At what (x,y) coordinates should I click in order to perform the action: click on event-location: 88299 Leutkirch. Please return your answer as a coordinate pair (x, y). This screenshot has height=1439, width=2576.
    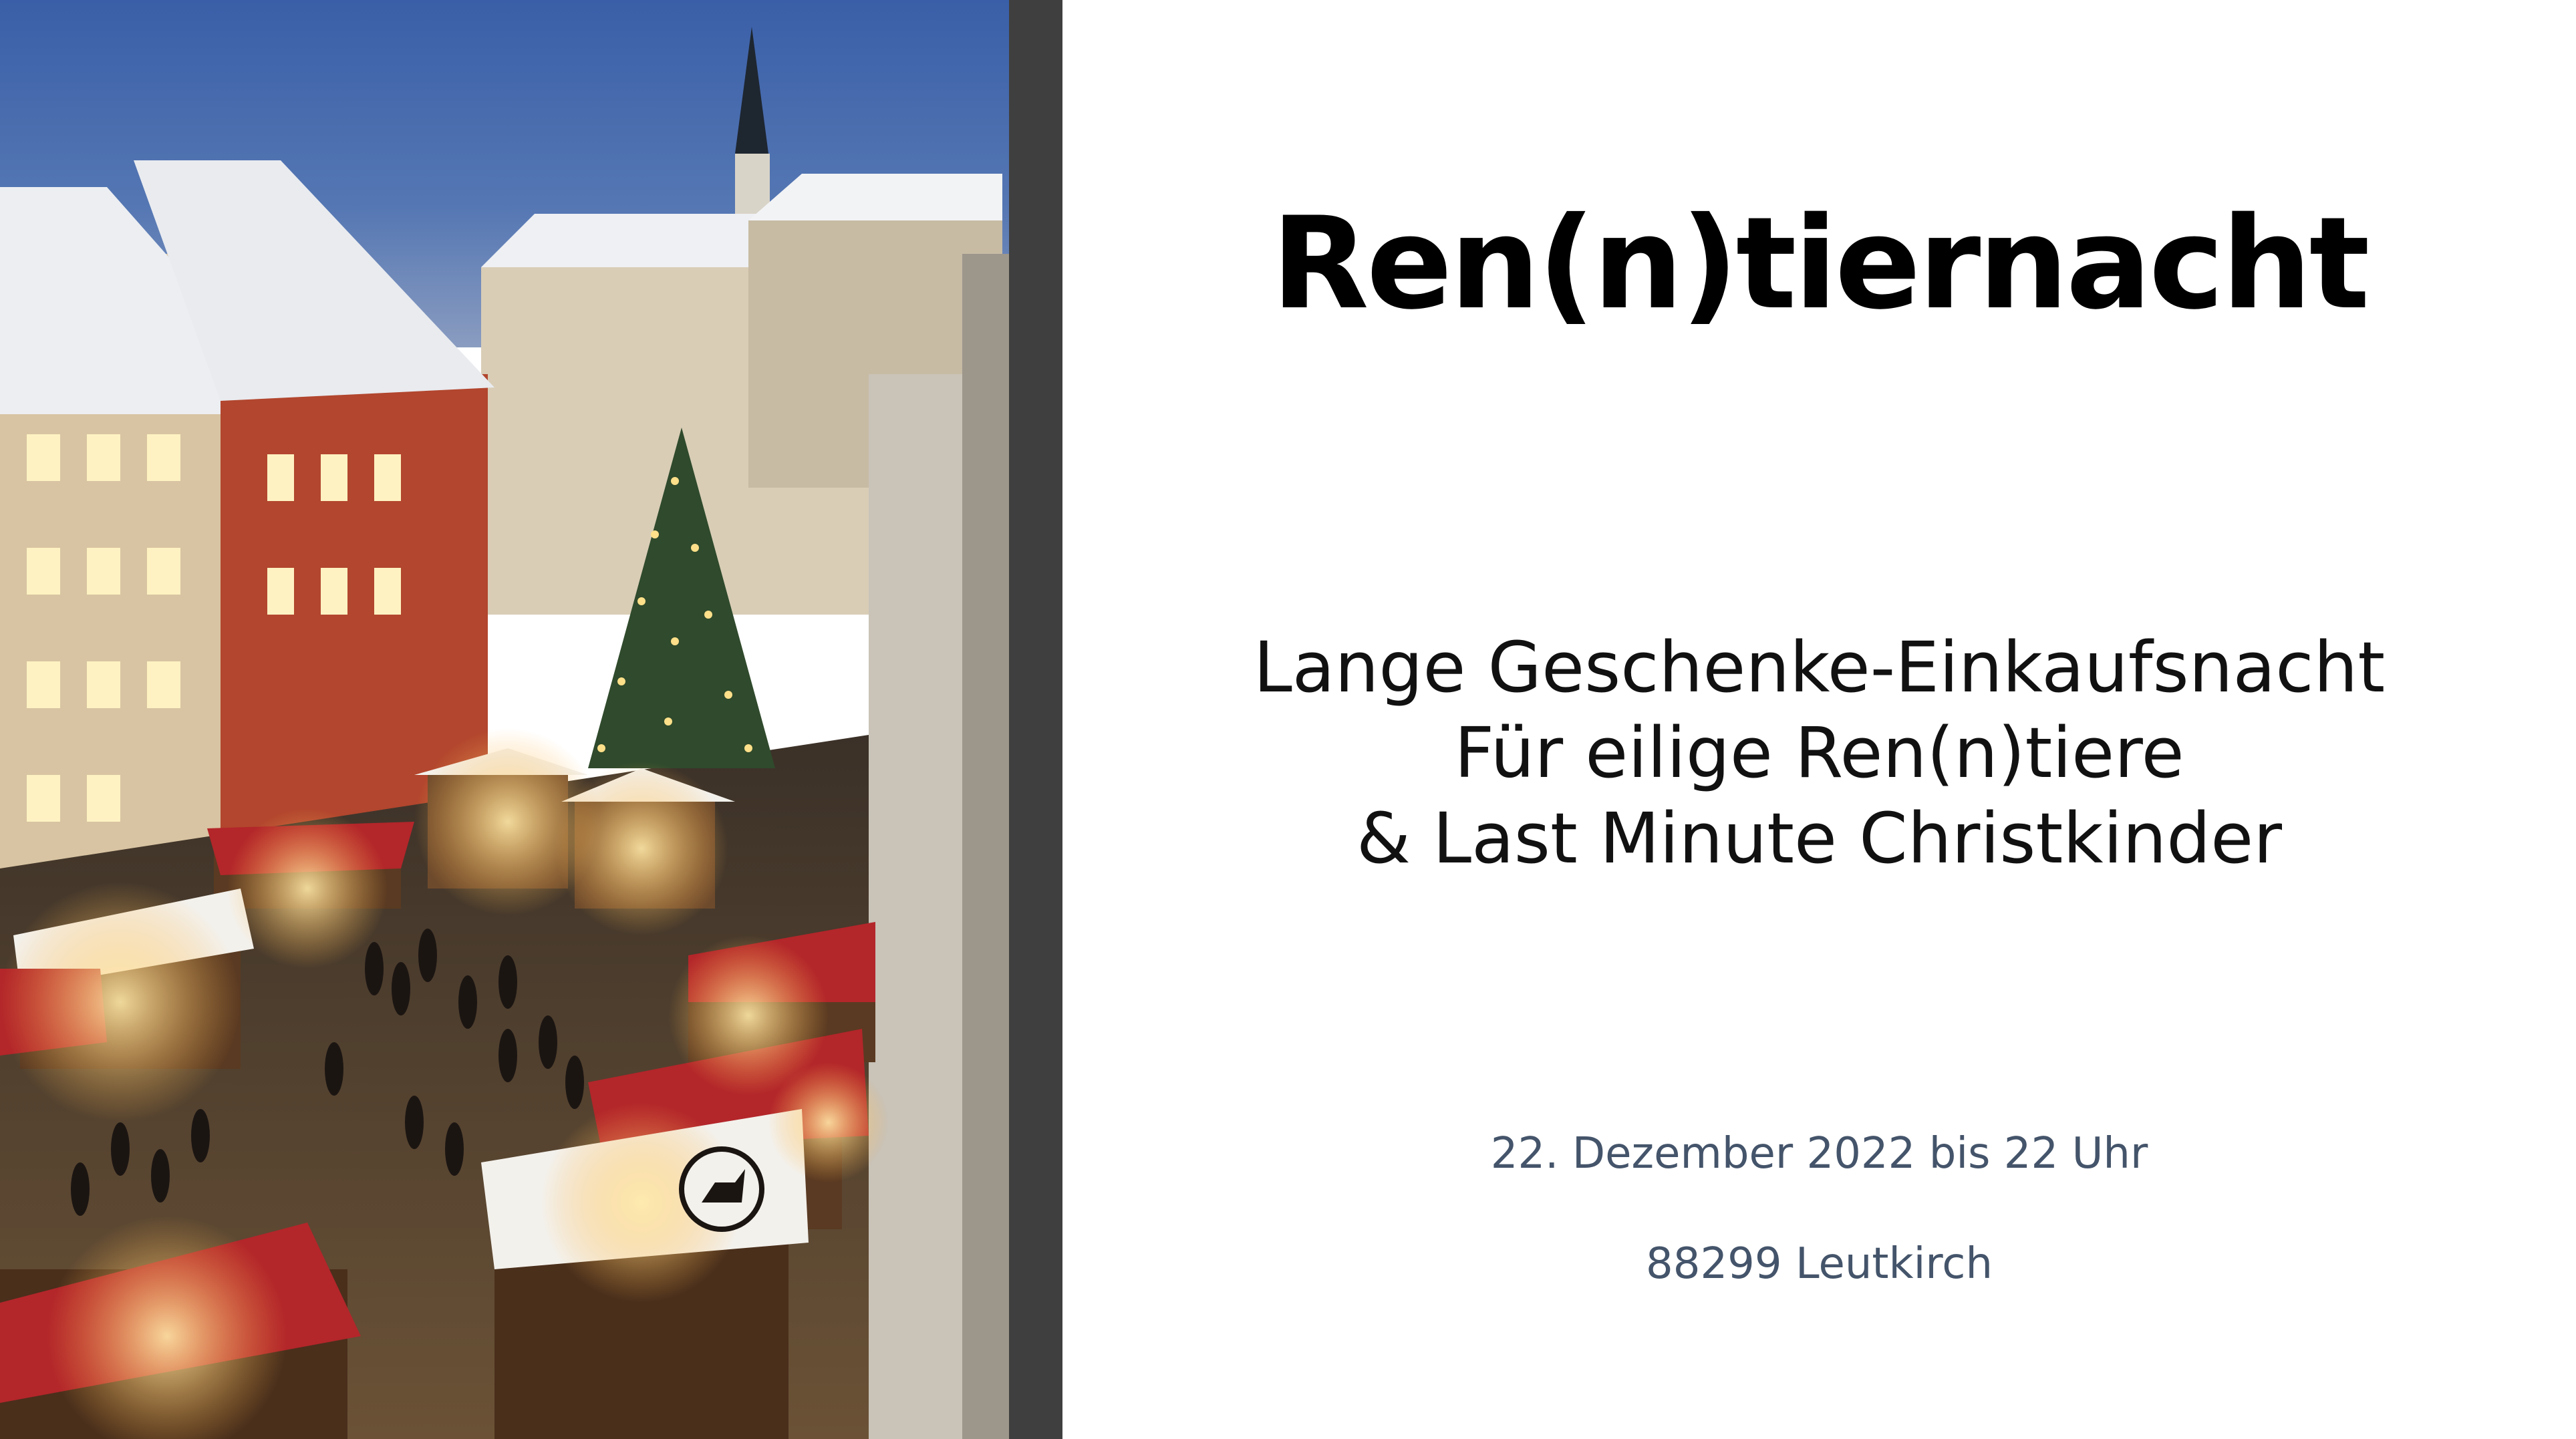
    Looking at the image, I should click on (1819, 1264).